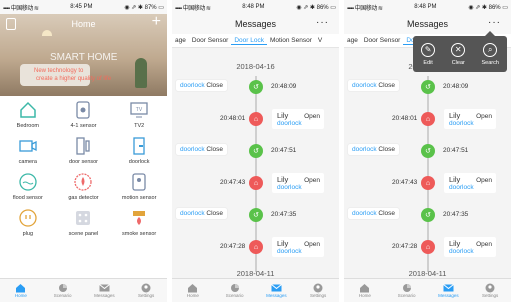 The image size is (511, 302). Describe the element at coordinates (255, 24) in the screenshot. I see `page-title: Messages` at that location.